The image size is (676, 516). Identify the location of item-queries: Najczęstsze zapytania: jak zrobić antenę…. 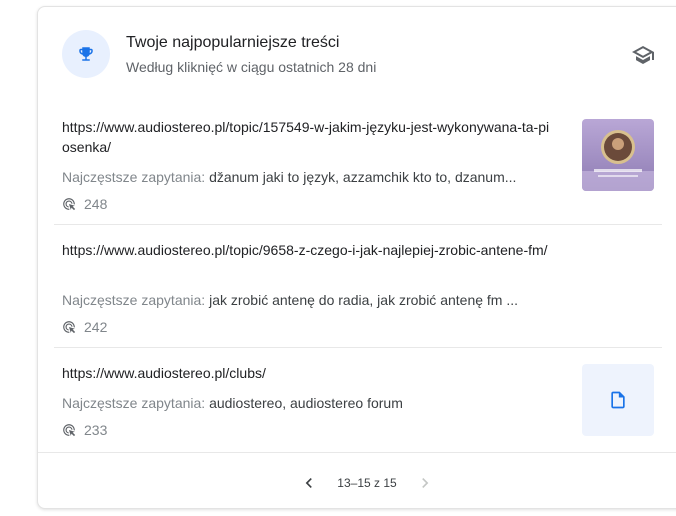
(308, 300).